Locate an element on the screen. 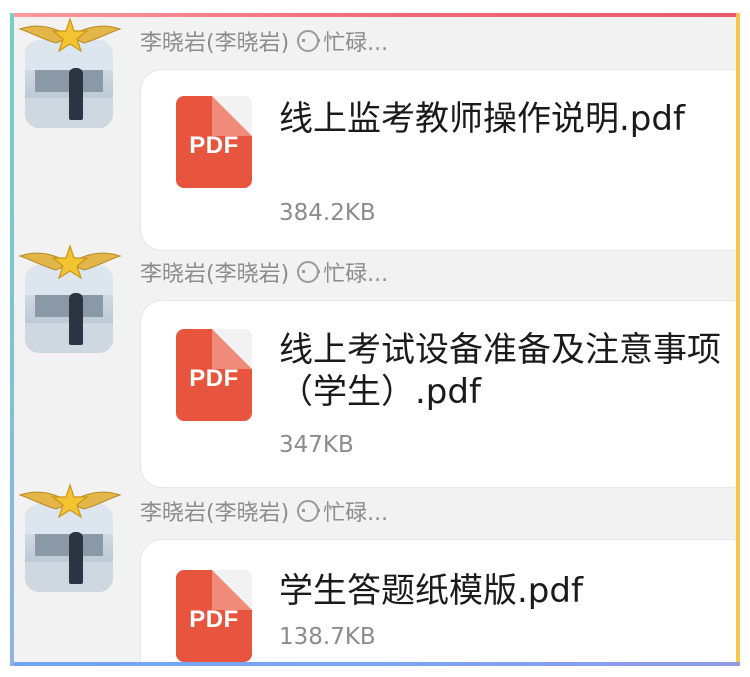 This screenshot has width=750, height=677. file-size: 347KB is located at coordinates (316, 445).